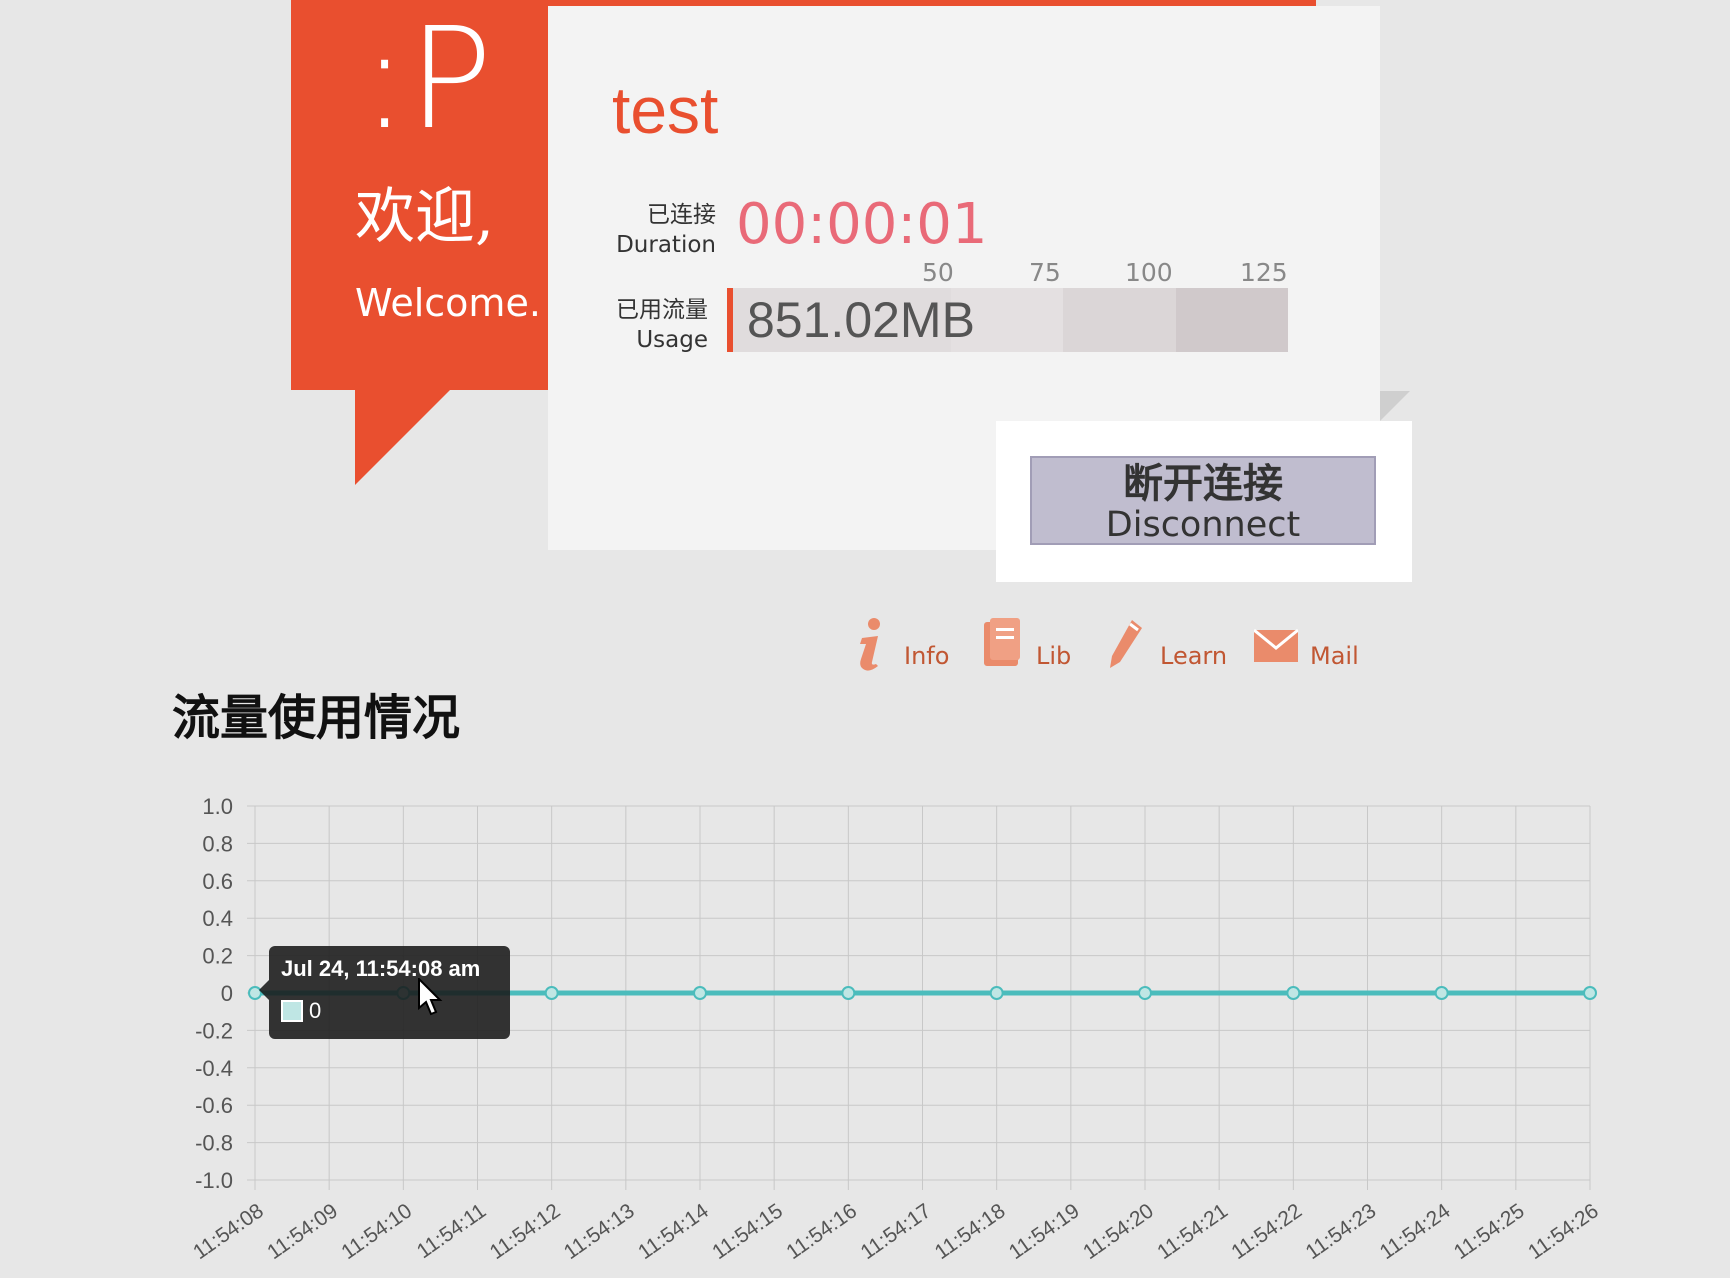 The width and height of the screenshot is (1730, 1278). What do you see at coordinates (1340, 1231) in the screenshot?
I see `x-tick-label: 11:54:23` at bounding box center [1340, 1231].